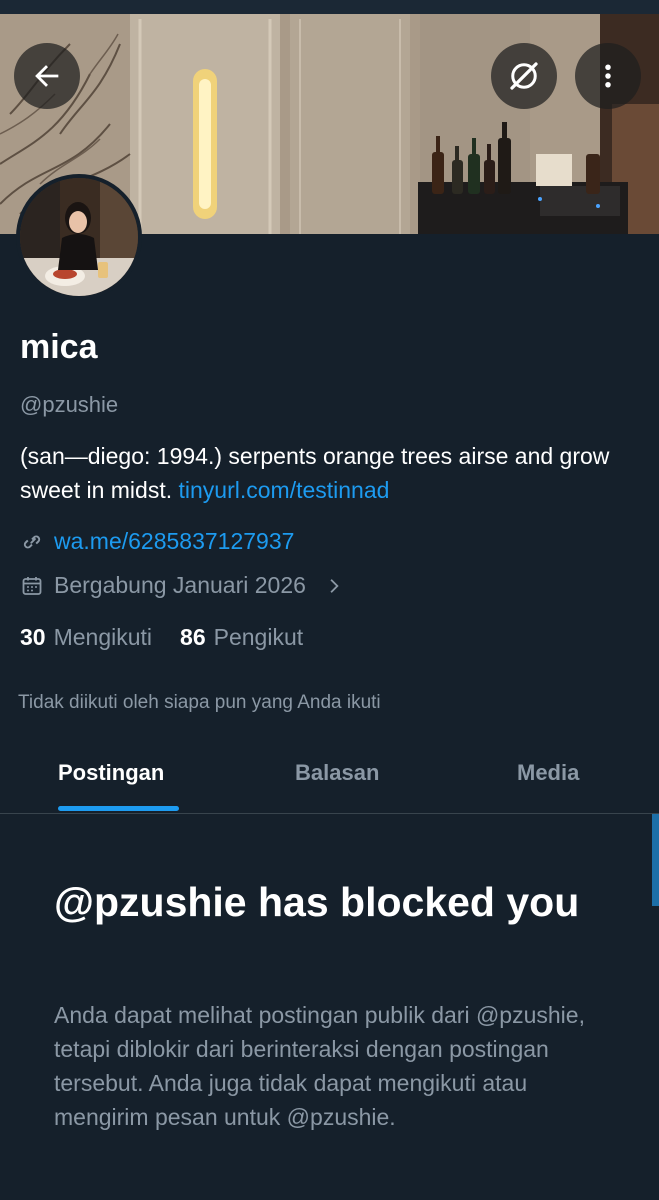 The image size is (659, 1200). I want to click on more-options-button, so click(608, 76).